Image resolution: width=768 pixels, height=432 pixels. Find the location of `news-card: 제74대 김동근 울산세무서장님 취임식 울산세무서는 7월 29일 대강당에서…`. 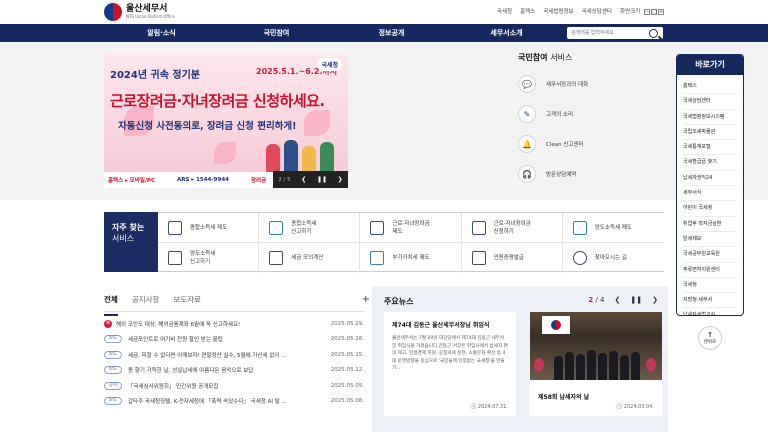

news-card: 제74대 김동근 울산세무서장님 취임식 울산세무서는 7월 29일 대강당에서… is located at coordinates (450, 364).